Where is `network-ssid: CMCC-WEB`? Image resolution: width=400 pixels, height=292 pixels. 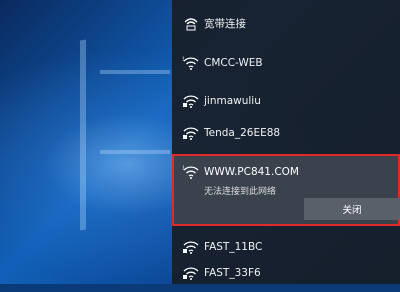 network-ssid: CMCC-WEB is located at coordinates (233, 63).